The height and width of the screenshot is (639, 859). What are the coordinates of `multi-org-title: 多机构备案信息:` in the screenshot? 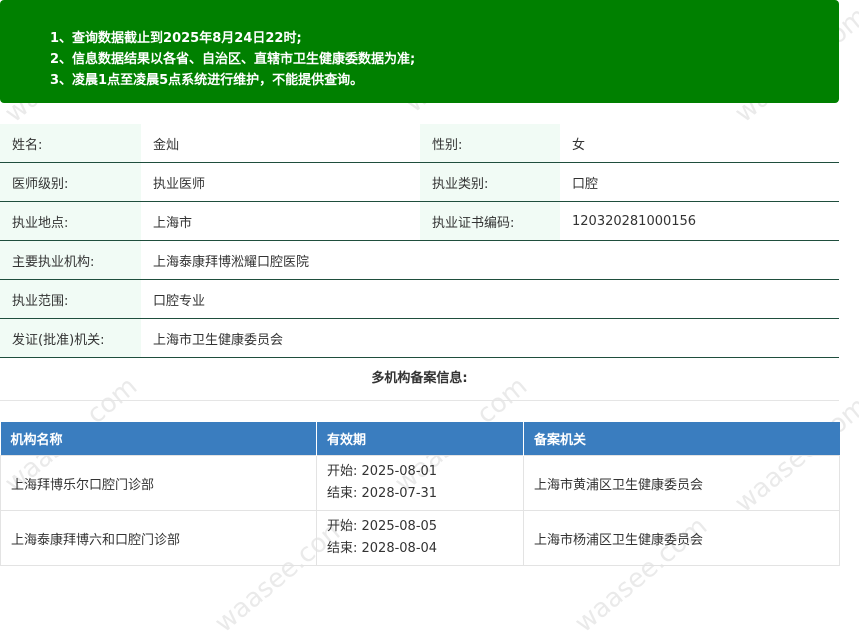 It's located at (419, 379).